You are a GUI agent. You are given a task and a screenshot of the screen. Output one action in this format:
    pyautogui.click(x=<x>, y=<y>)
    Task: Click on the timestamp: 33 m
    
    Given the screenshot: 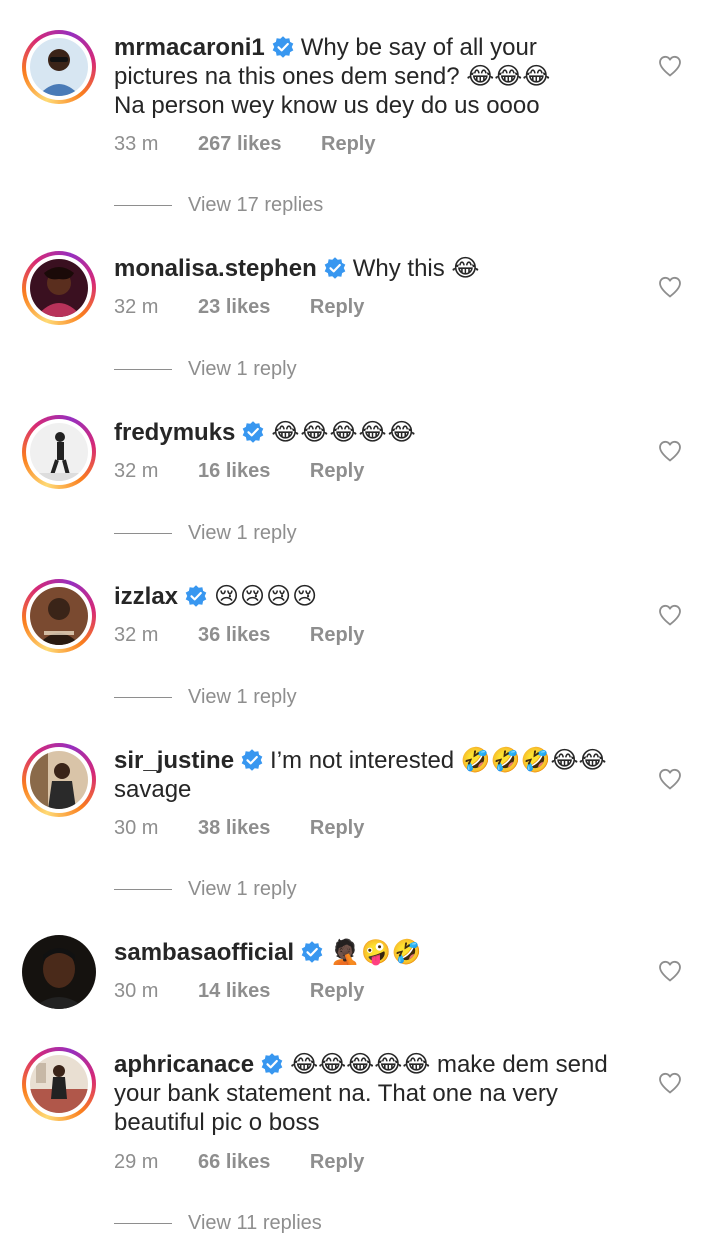 What is the action you would take?
    pyautogui.click(x=136, y=144)
    